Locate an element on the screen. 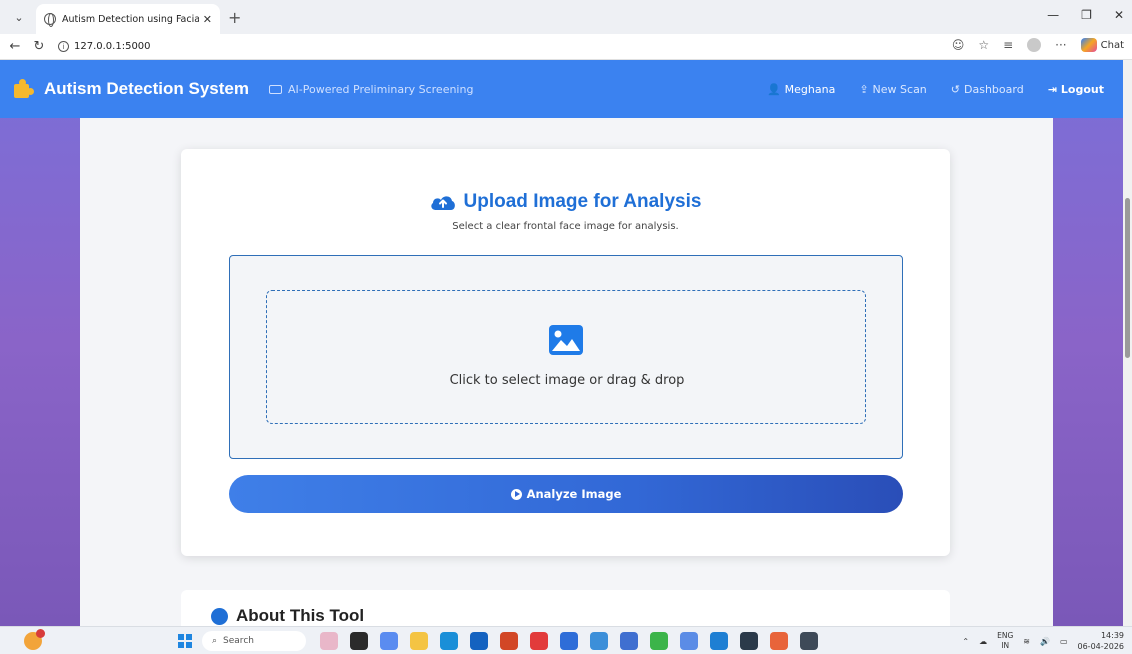  analyze-image-label: Analyze Image is located at coordinates (574, 494).